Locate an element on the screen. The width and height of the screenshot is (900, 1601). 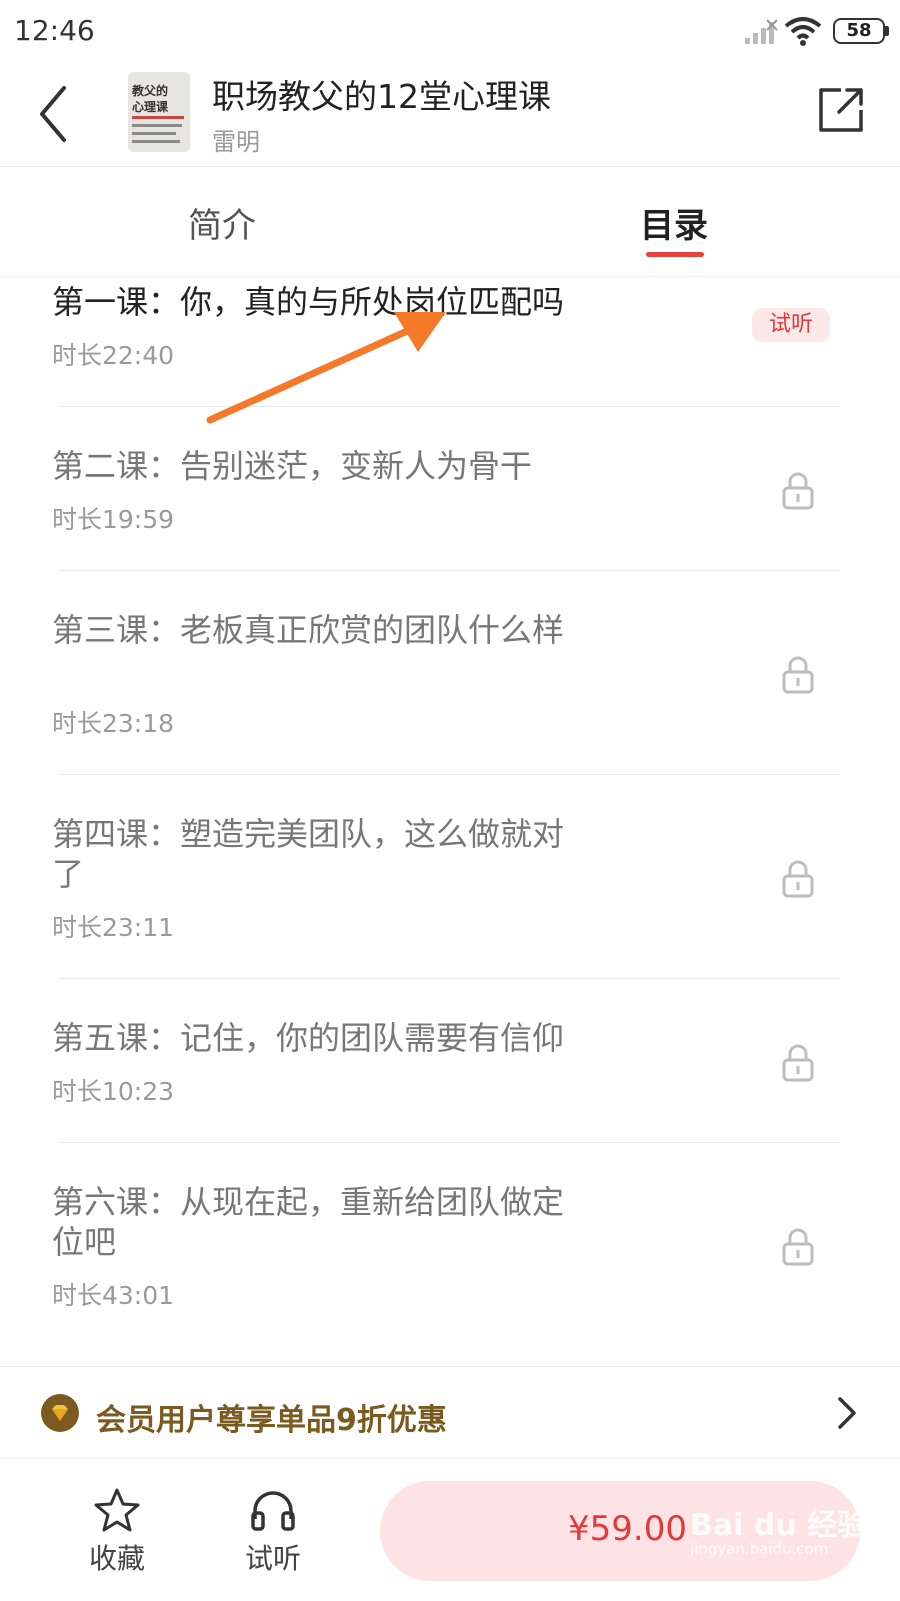
lesson-duration: 时长22:40 is located at coordinates (113, 355).